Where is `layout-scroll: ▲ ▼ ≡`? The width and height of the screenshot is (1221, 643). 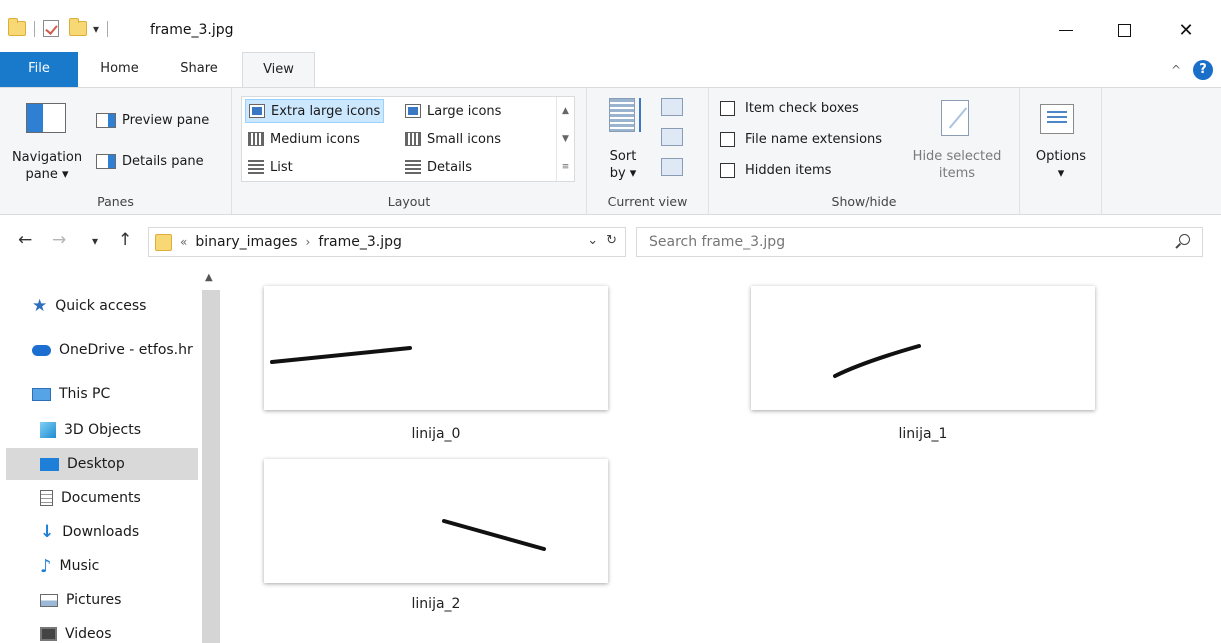
layout-scroll: ▲ ▼ ≡ is located at coordinates (565, 139).